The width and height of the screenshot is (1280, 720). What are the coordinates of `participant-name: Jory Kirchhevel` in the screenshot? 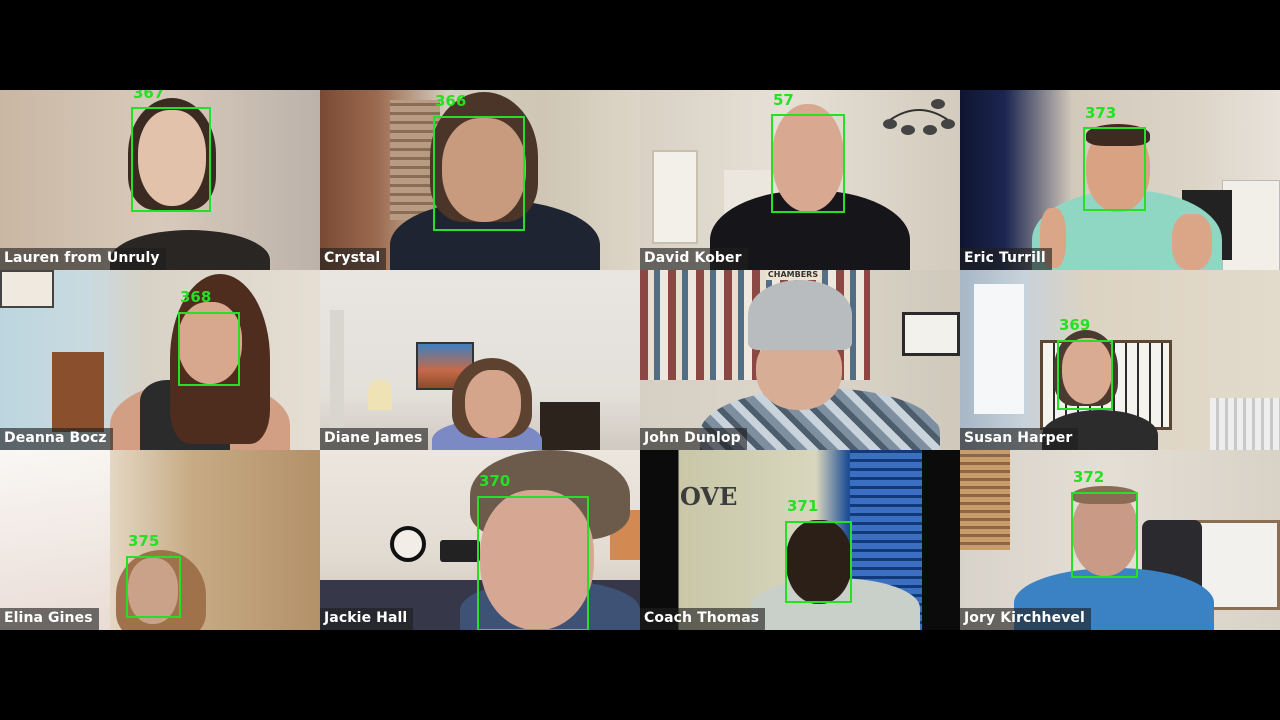 It's located at (1025, 619).